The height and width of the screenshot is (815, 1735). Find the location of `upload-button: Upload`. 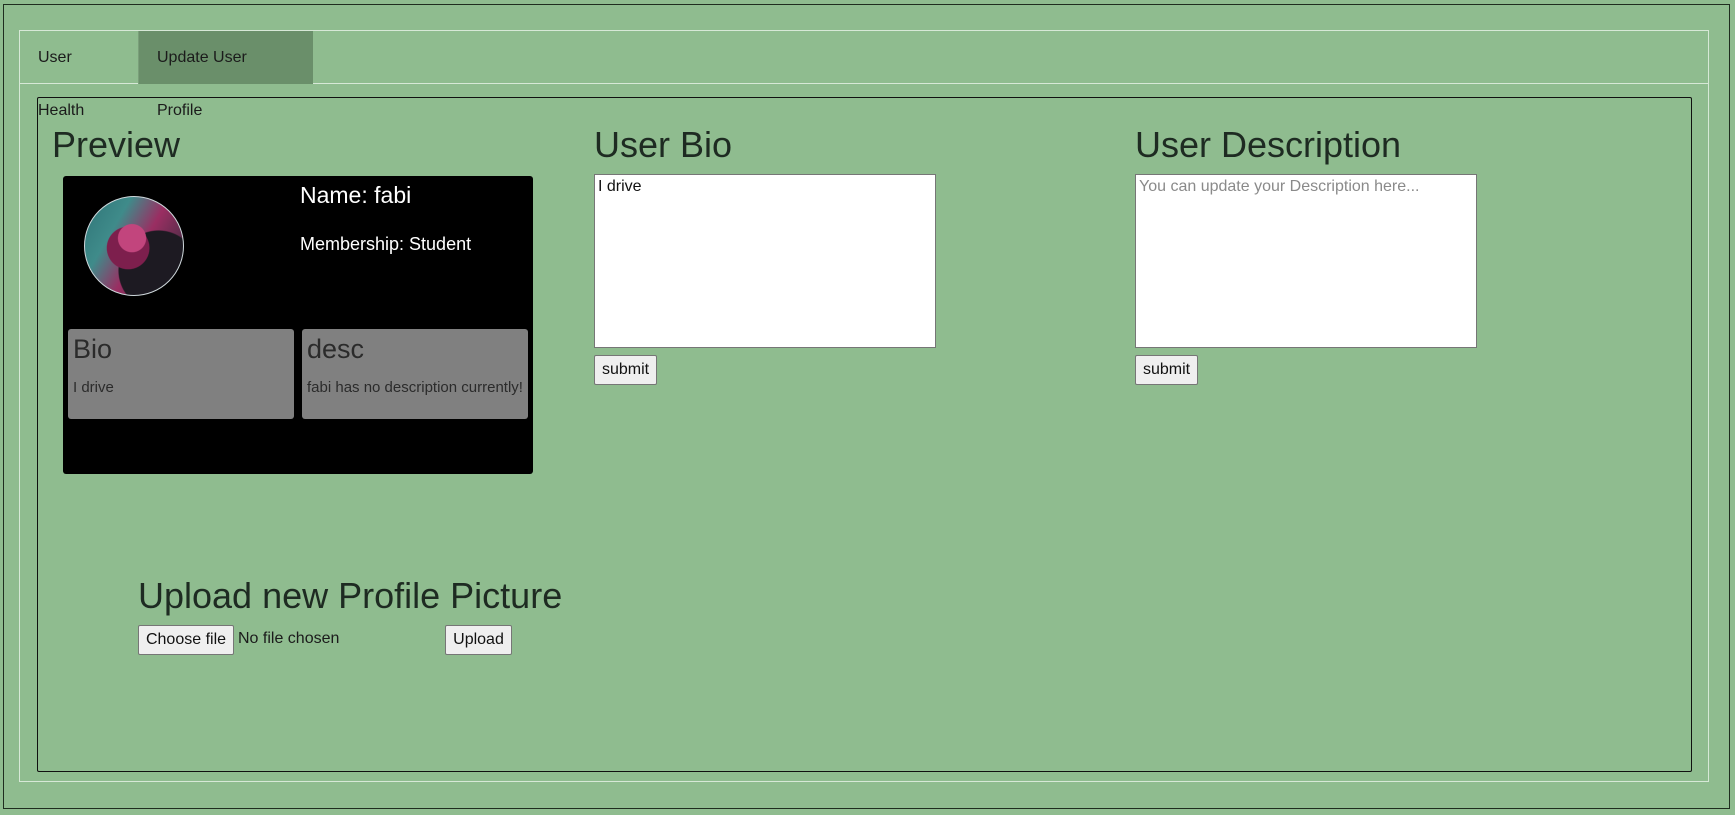

upload-button: Upload is located at coordinates (478, 640).